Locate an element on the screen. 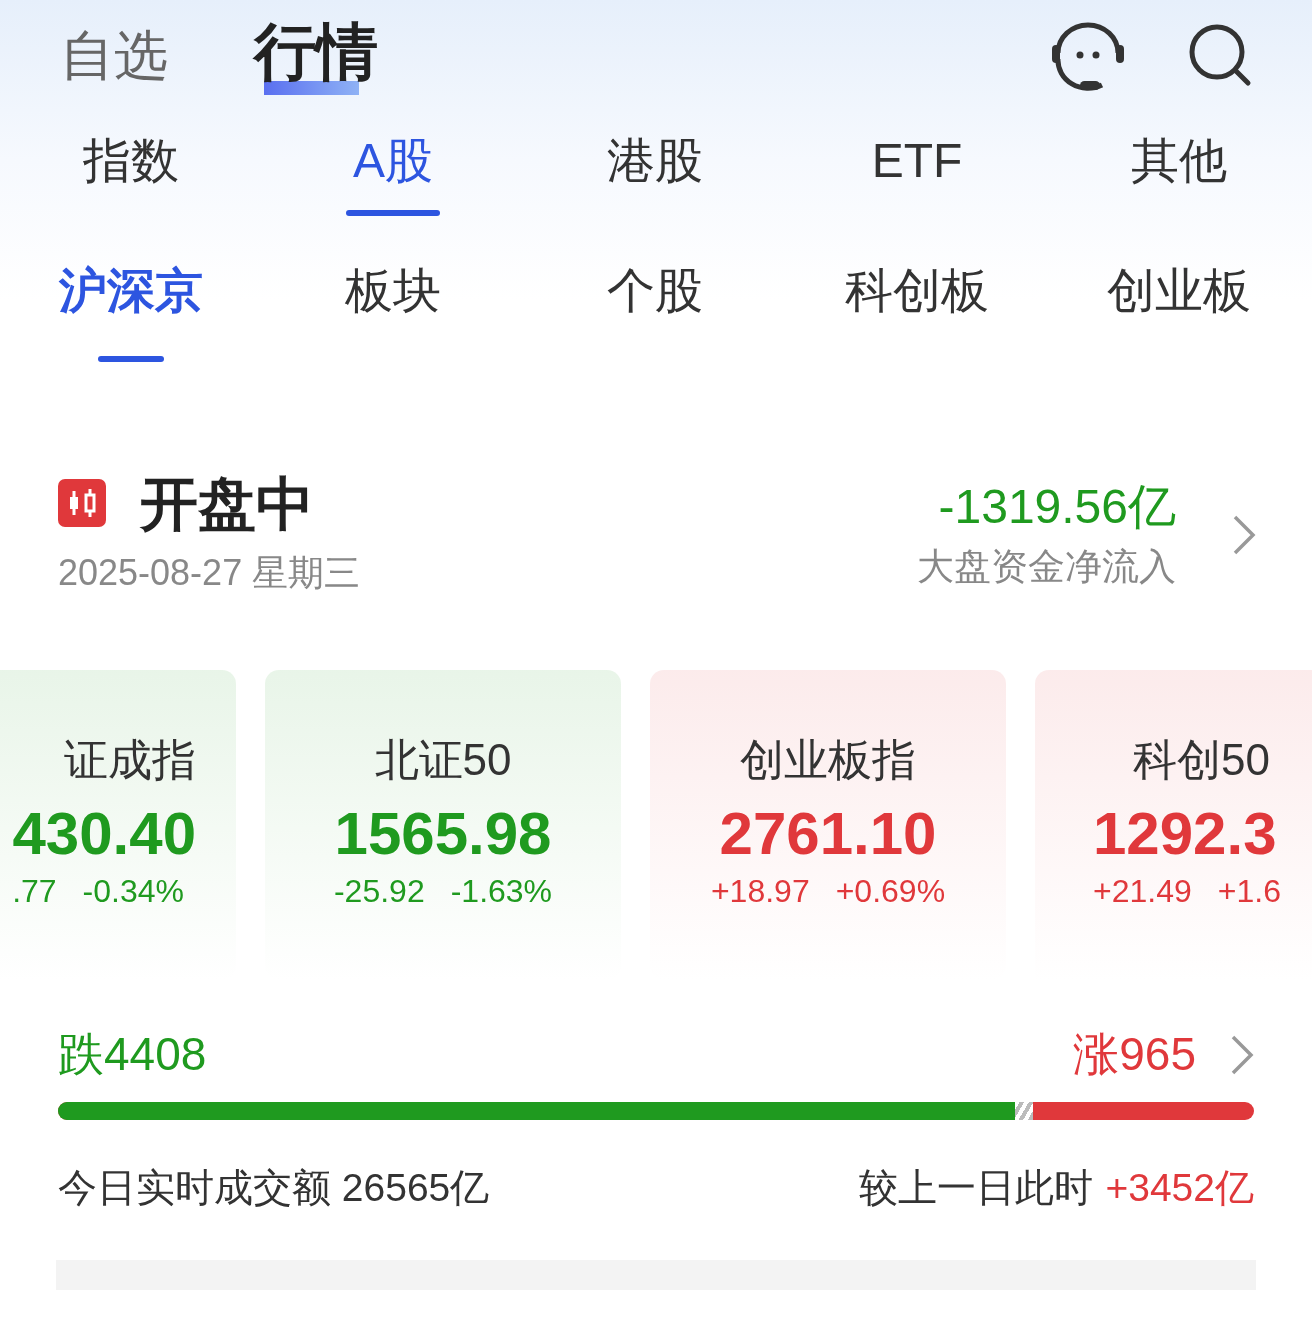  index-value: 1292.3 is located at coordinates (1185, 833).